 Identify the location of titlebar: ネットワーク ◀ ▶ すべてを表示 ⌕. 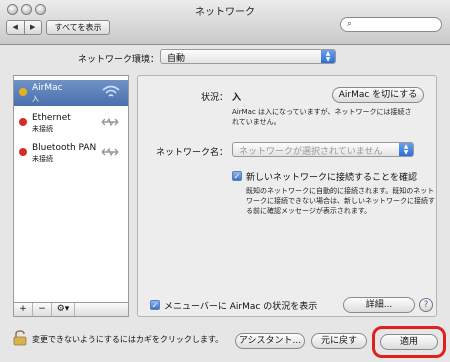
(225, 22).